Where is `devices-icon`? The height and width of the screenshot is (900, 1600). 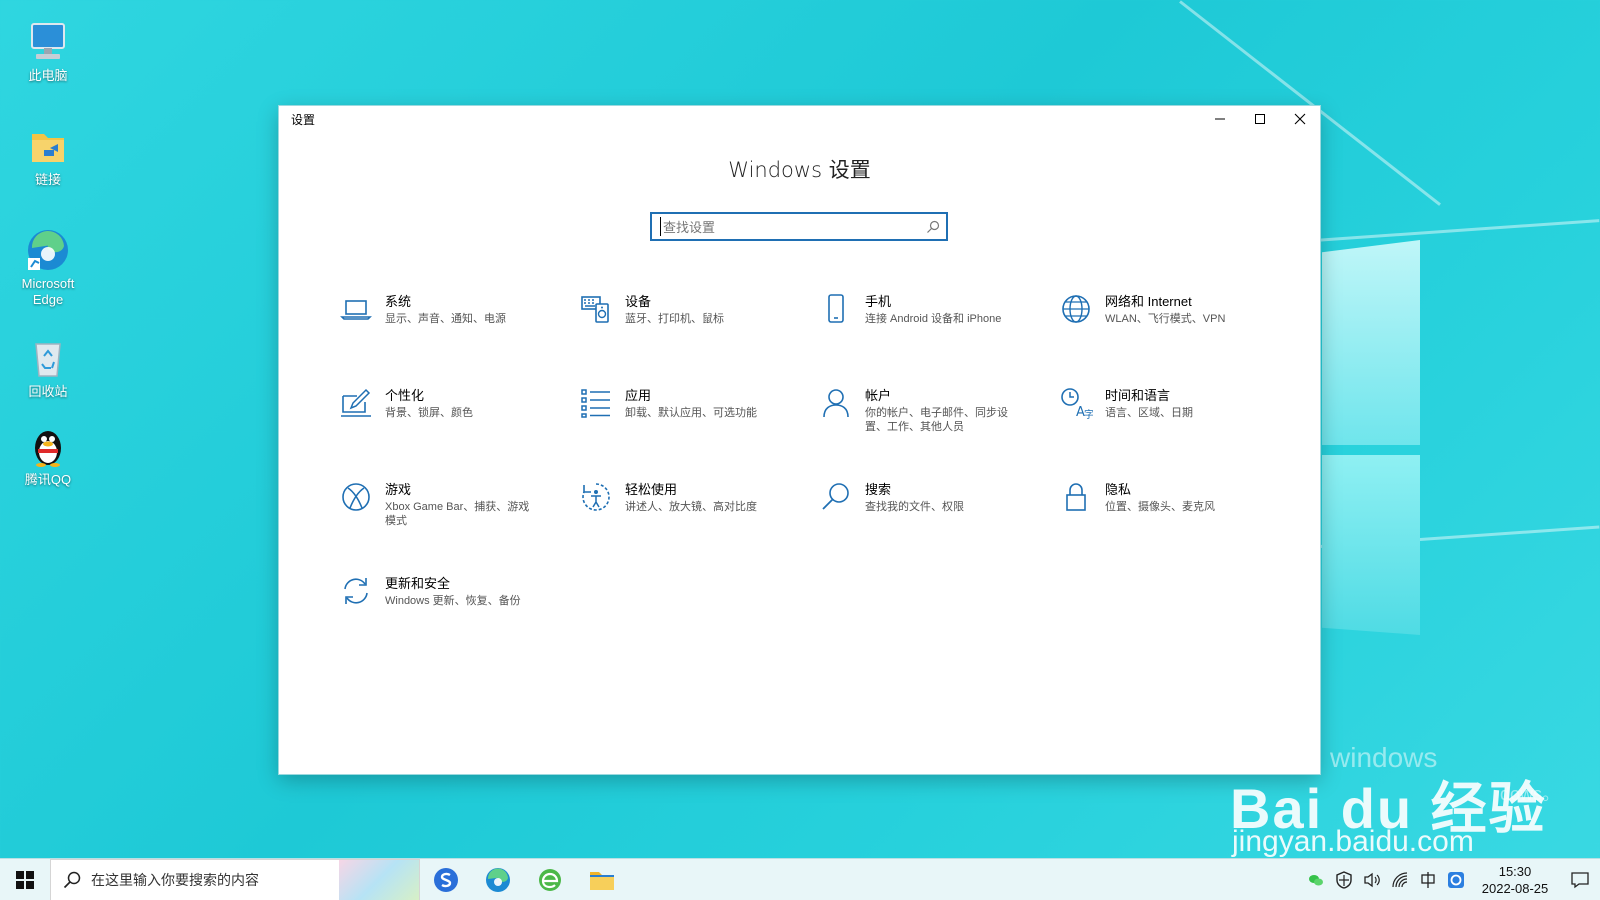
devices-icon is located at coordinates (596, 309).